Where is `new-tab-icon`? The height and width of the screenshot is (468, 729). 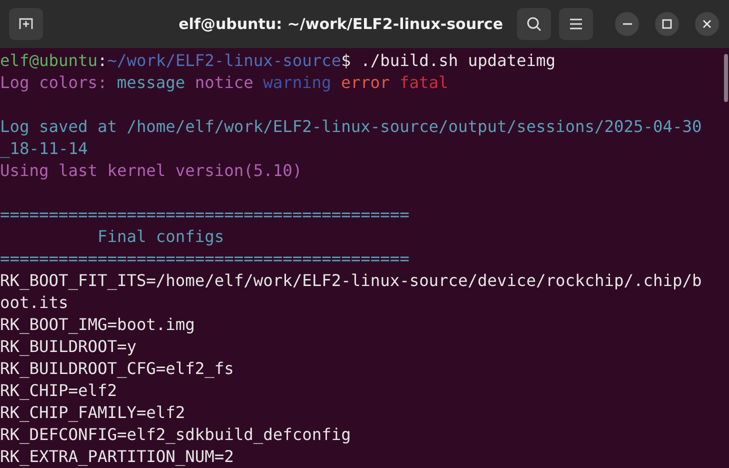
new-tab-icon is located at coordinates (26, 24).